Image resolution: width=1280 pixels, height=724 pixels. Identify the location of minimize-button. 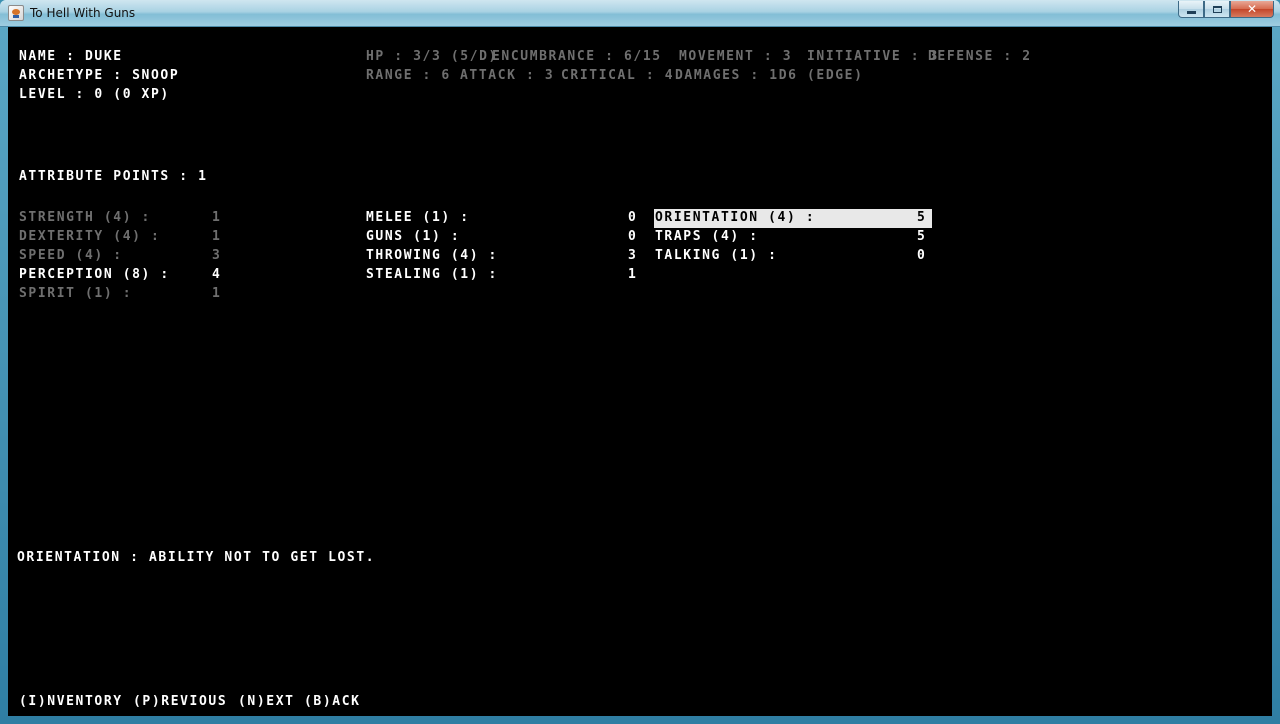
(1191, 9).